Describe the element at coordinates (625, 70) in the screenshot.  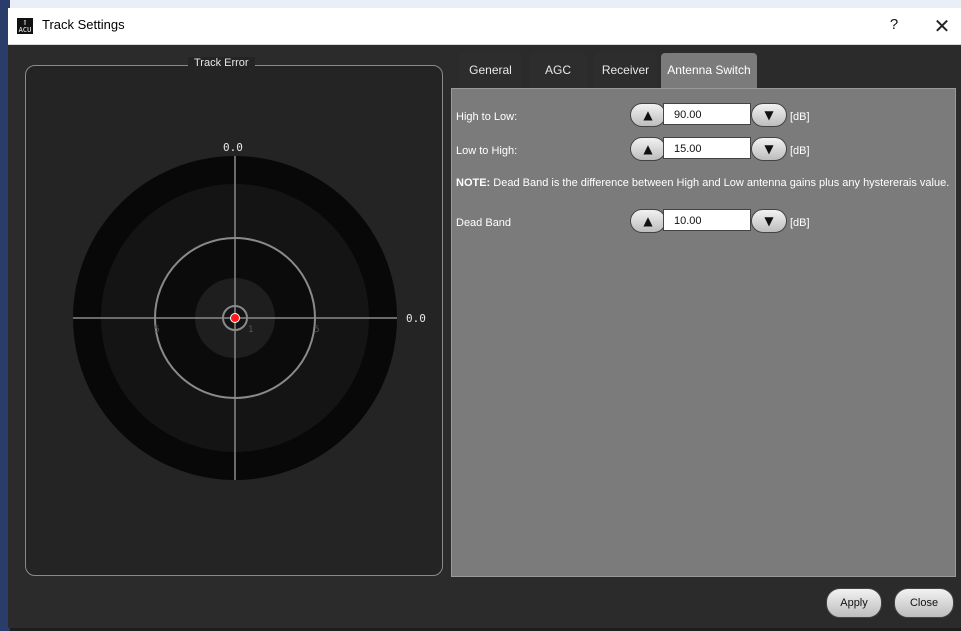
I see `tab-receiver: Receiver` at that location.